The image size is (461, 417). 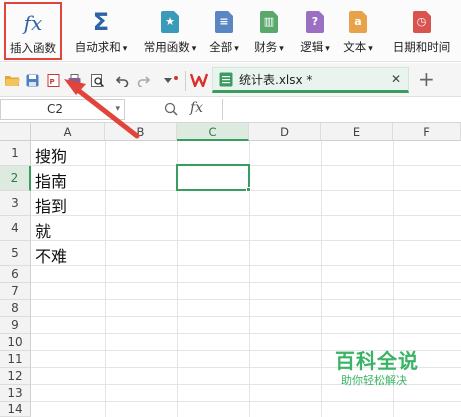 What do you see at coordinates (358, 21) in the screenshot?
I see `text-glyph: a` at bounding box center [358, 21].